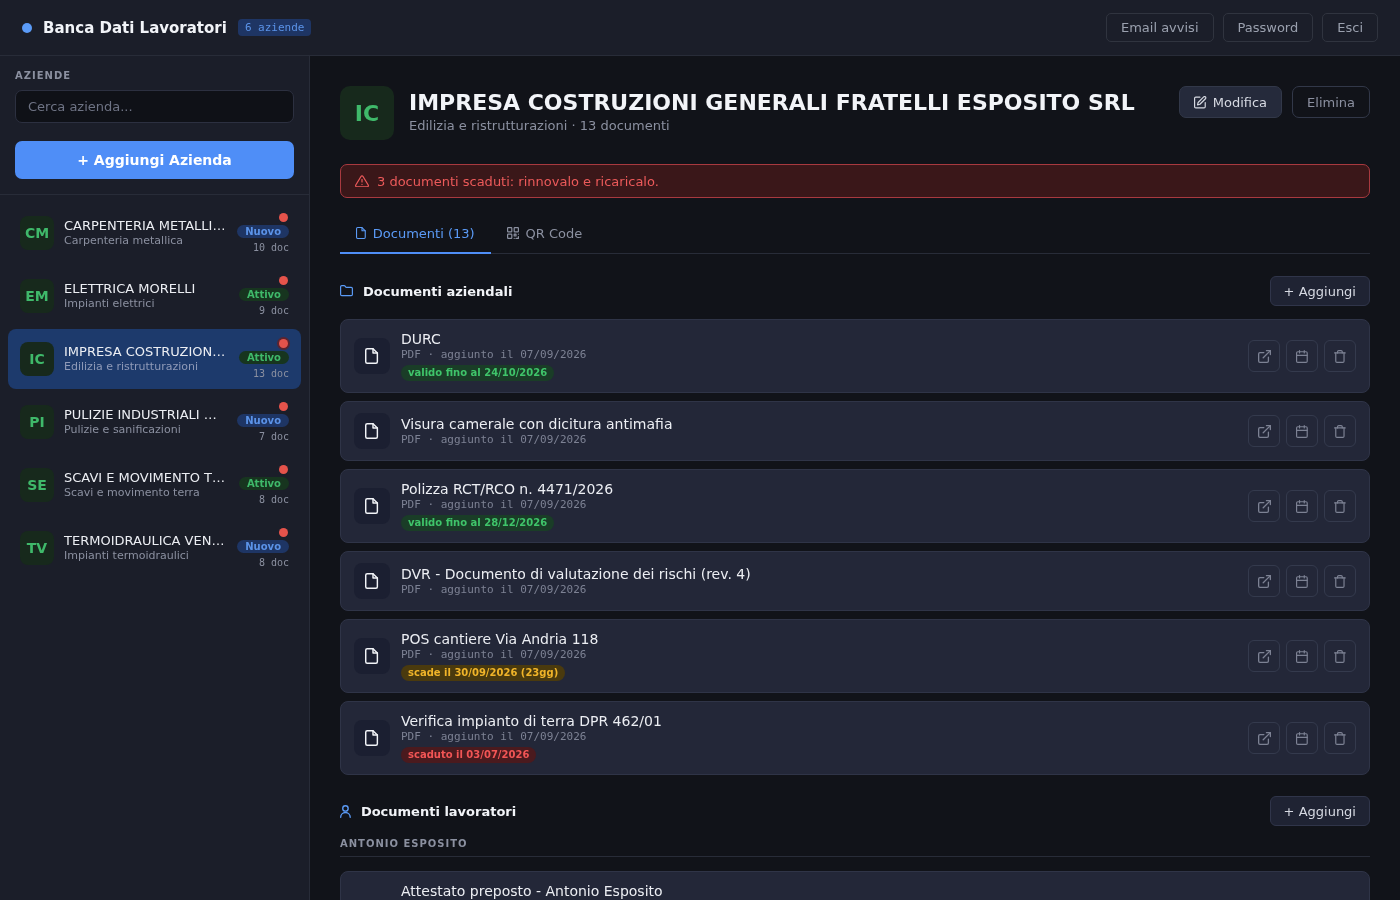  What do you see at coordinates (518, 181) in the screenshot?
I see `warning-message: 3 documenti scaduti: rinnovalo e ricaricalo.` at bounding box center [518, 181].